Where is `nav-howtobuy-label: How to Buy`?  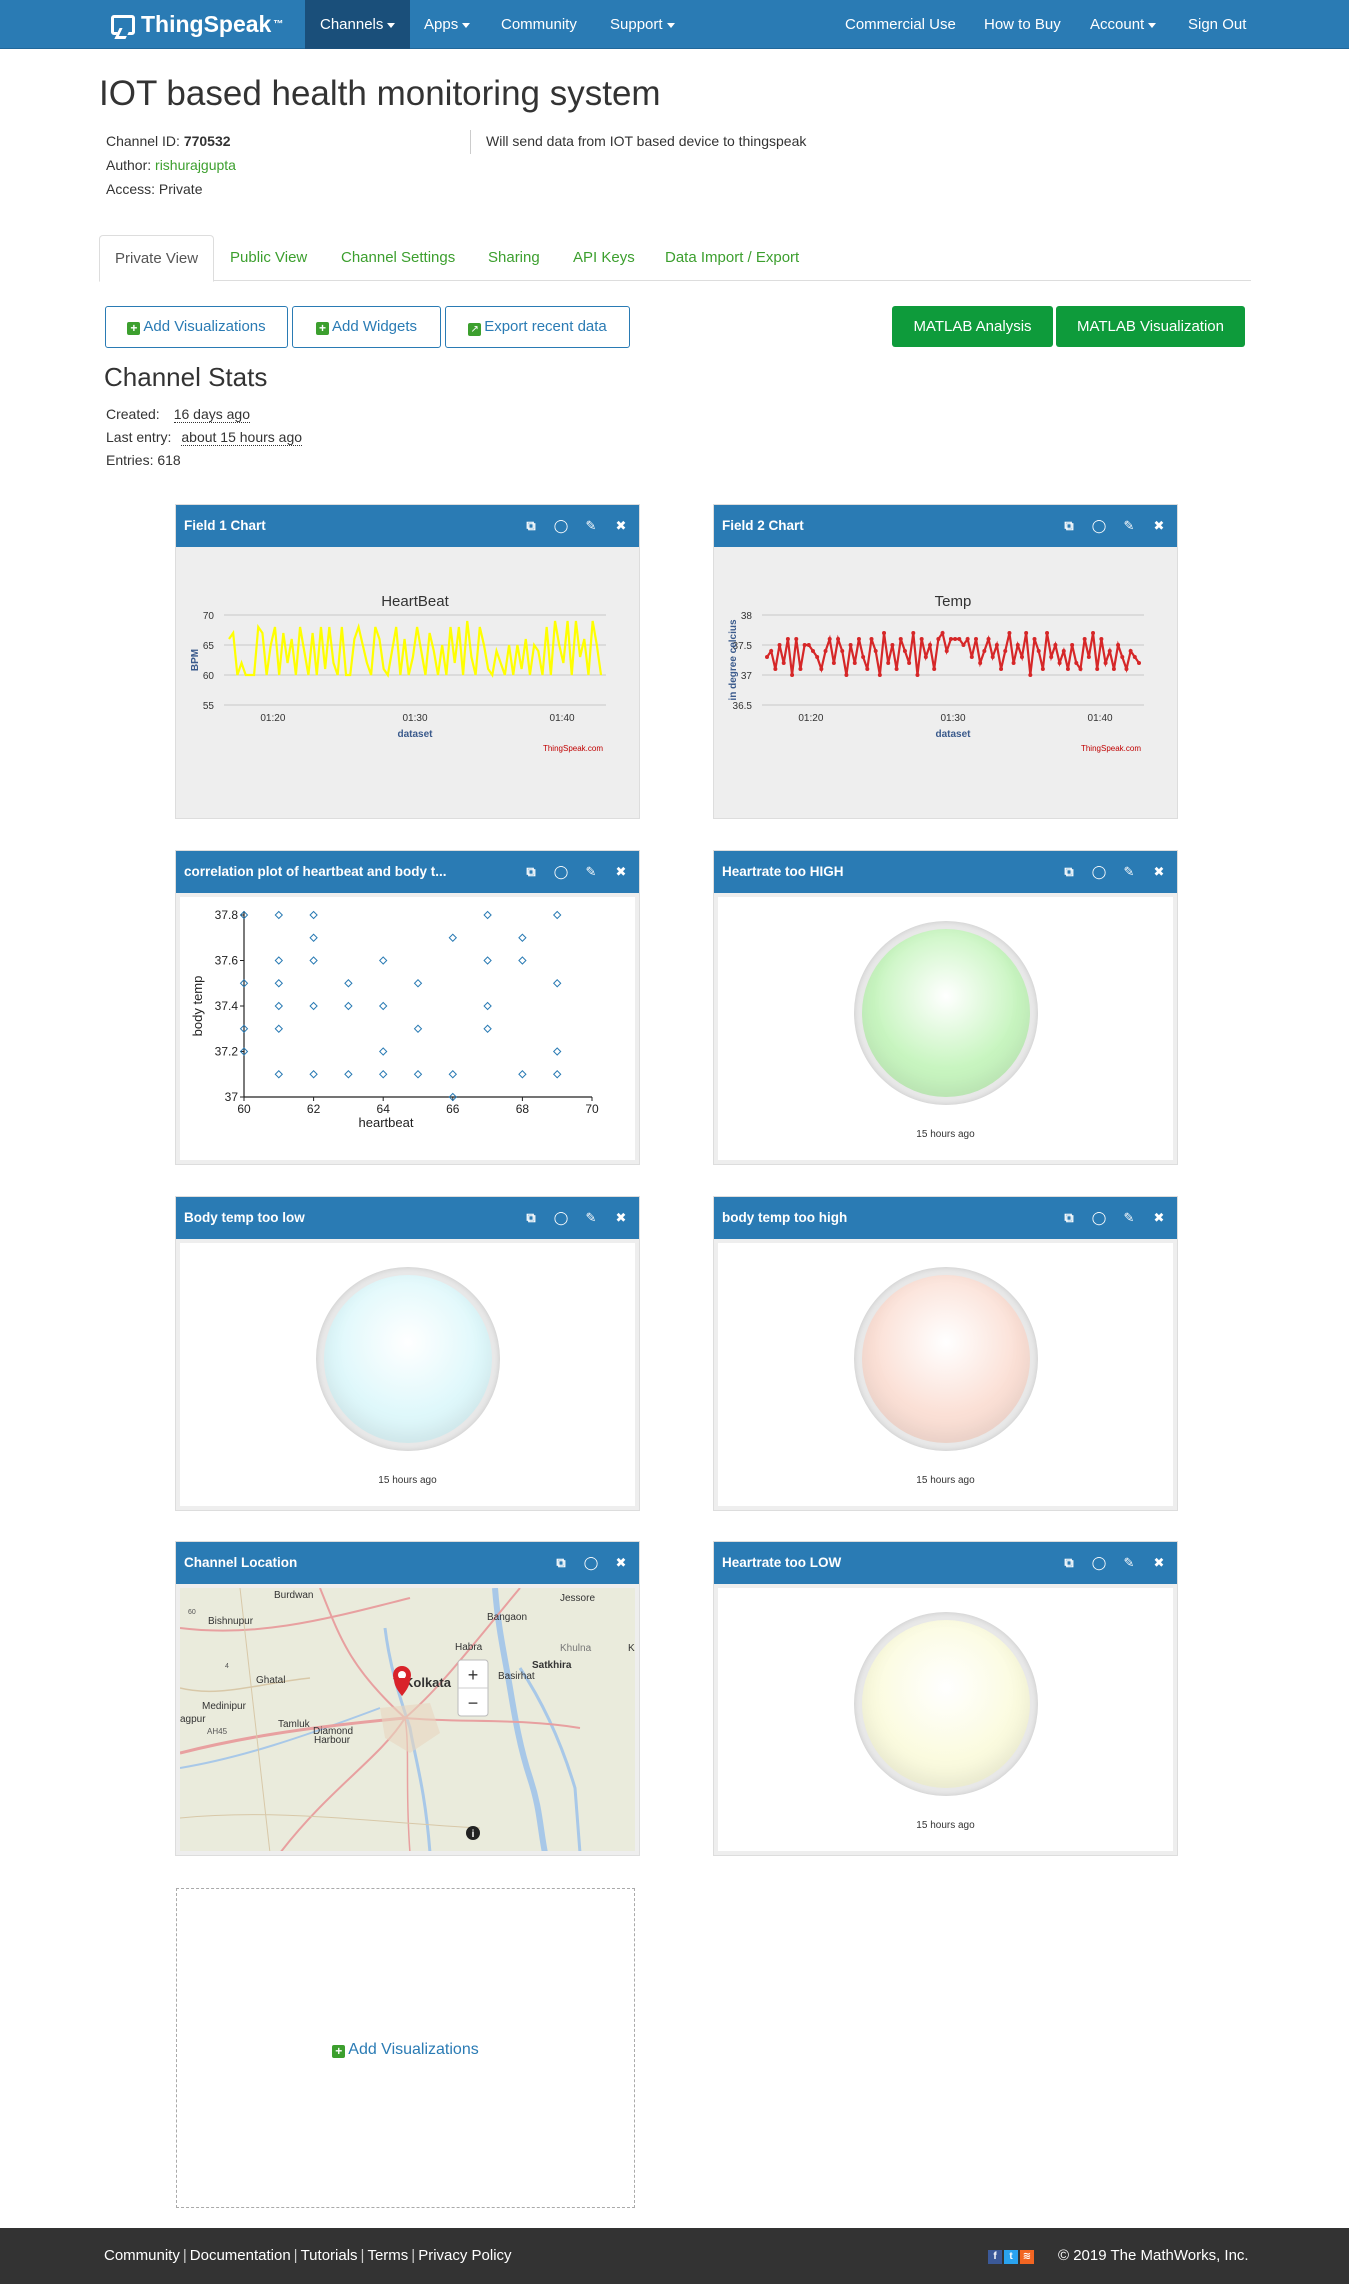
nav-howtobuy-label: How to Buy is located at coordinates (1022, 24).